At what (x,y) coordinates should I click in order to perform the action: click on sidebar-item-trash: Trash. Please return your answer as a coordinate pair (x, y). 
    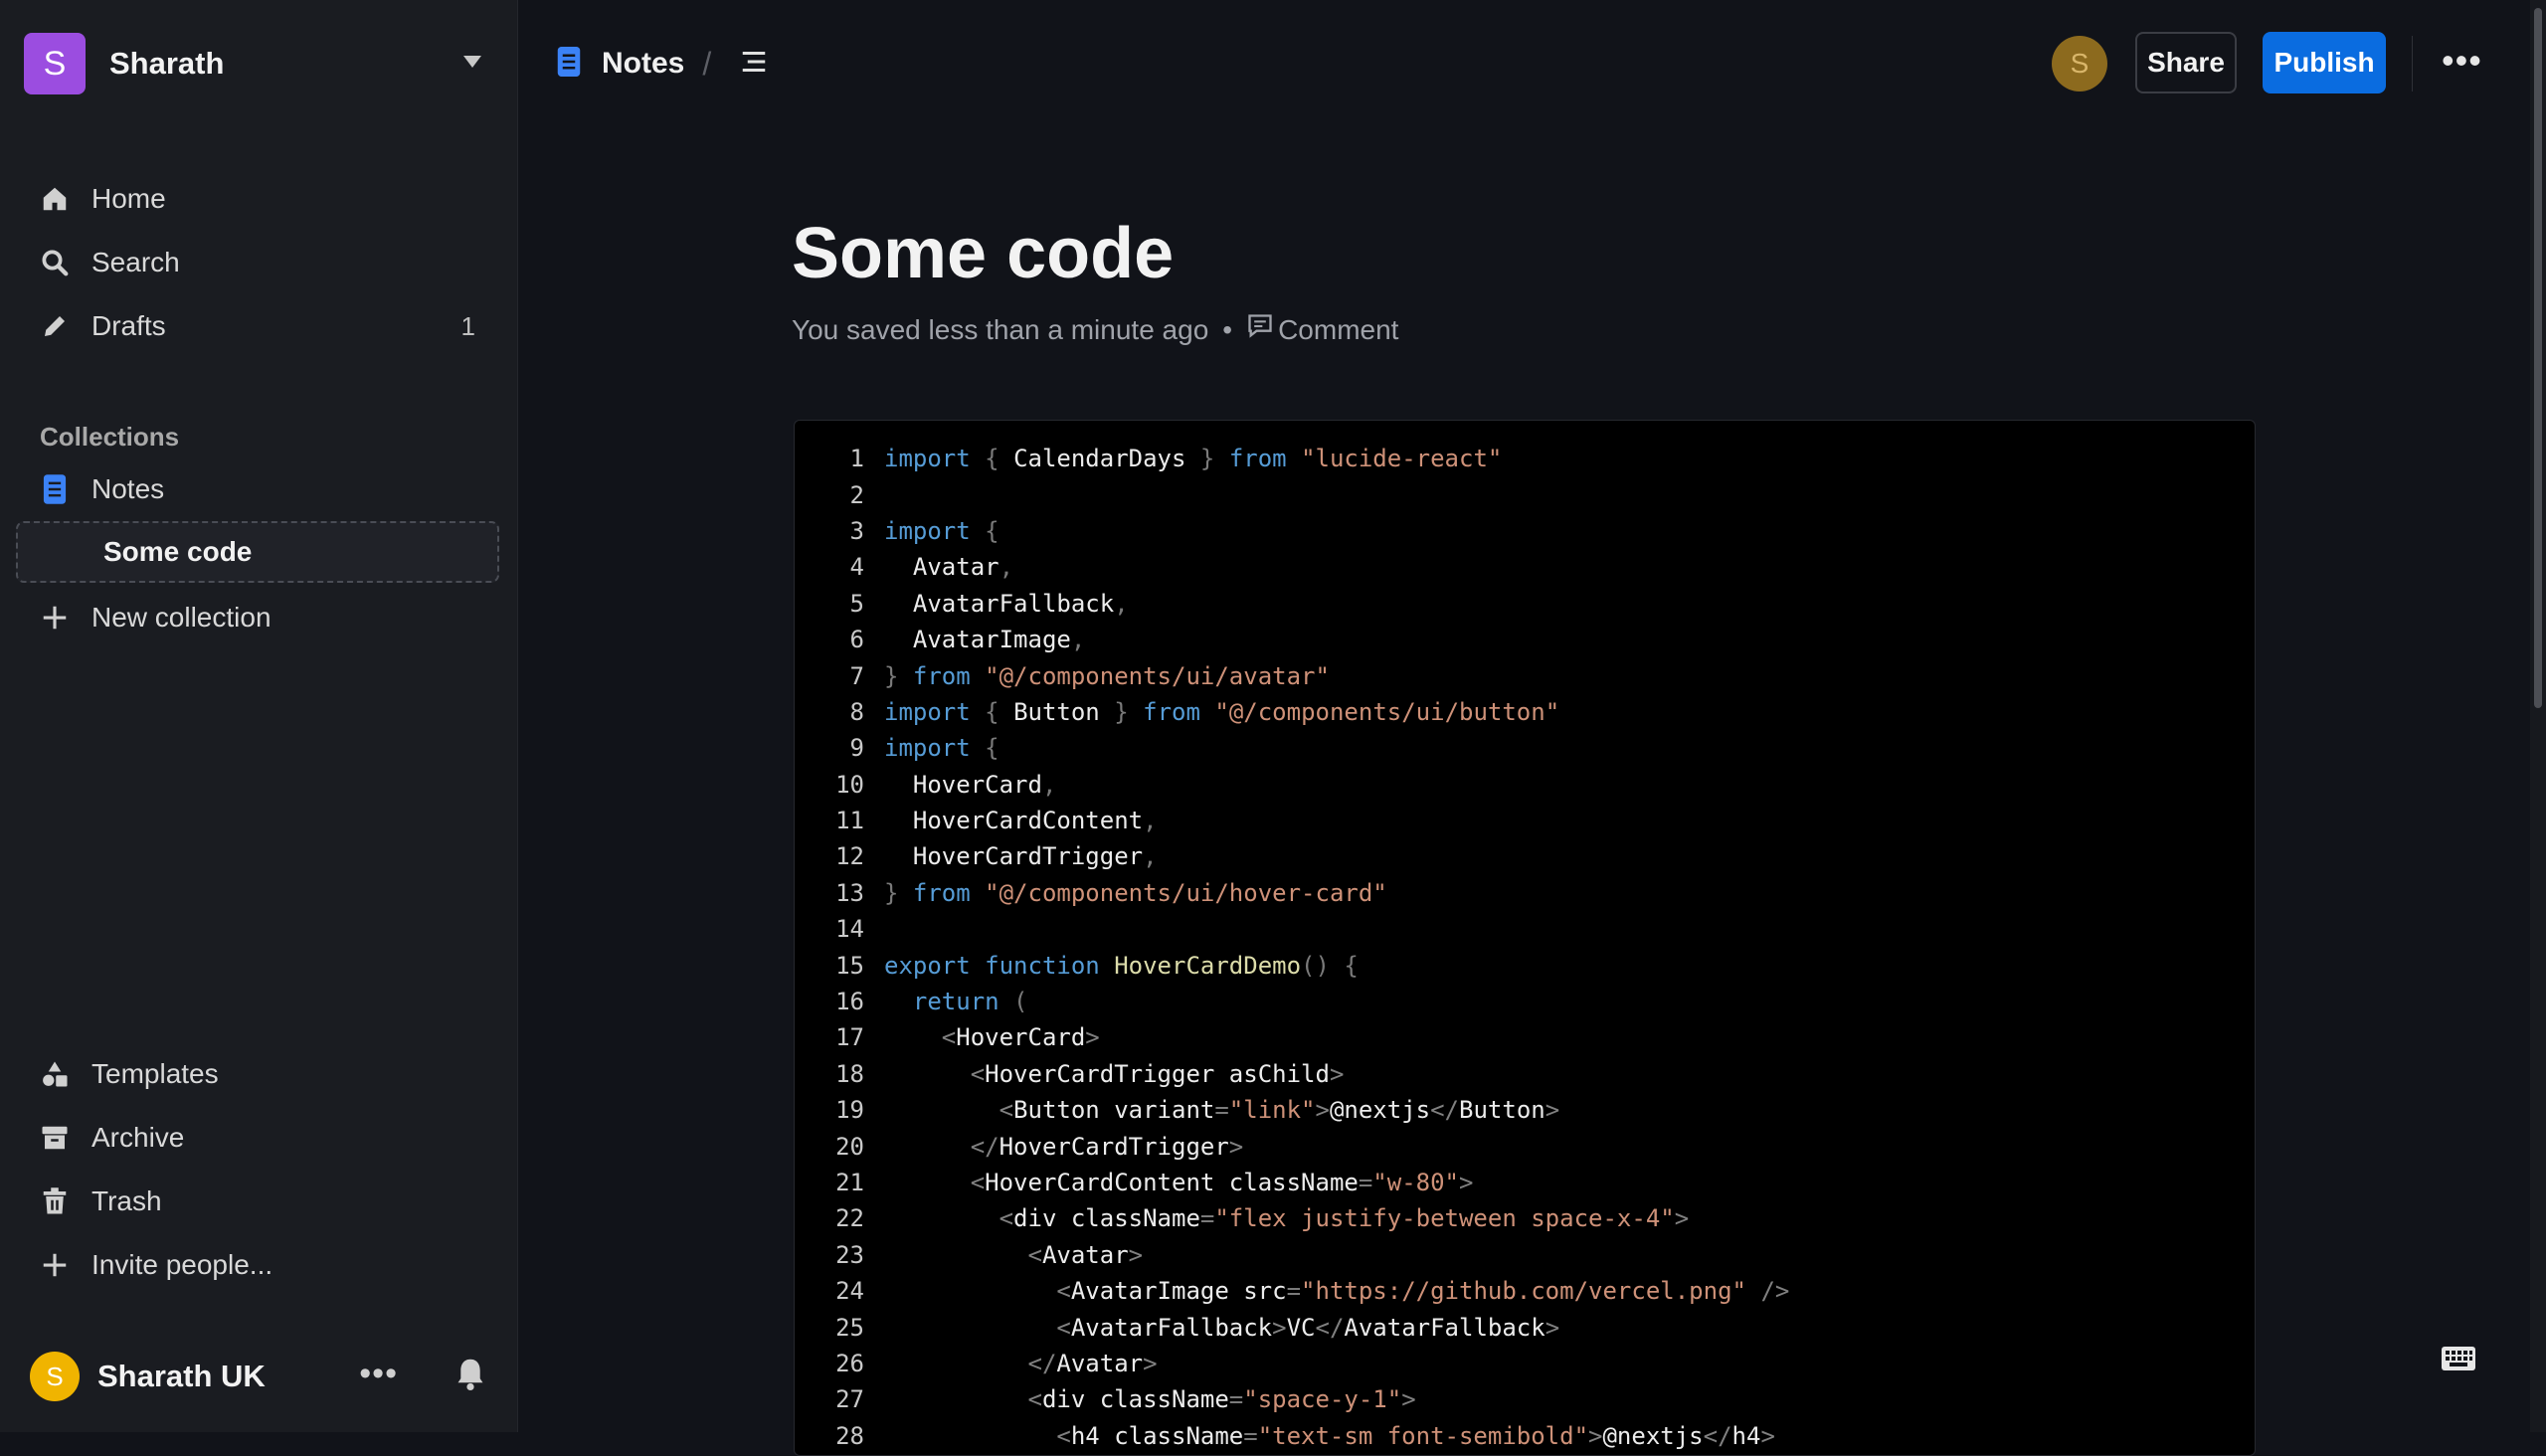
    Looking at the image, I should click on (259, 1201).